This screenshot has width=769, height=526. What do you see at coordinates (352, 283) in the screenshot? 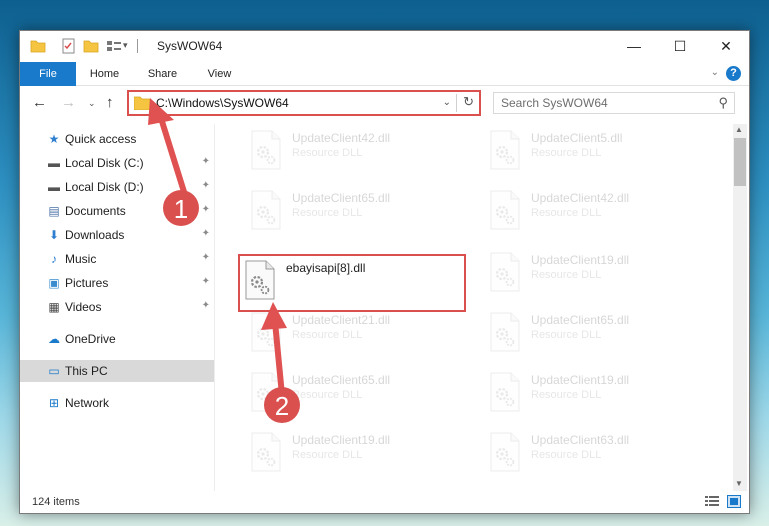
I see `target-dll-file: ebayisapi[8].dll` at bounding box center [352, 283].